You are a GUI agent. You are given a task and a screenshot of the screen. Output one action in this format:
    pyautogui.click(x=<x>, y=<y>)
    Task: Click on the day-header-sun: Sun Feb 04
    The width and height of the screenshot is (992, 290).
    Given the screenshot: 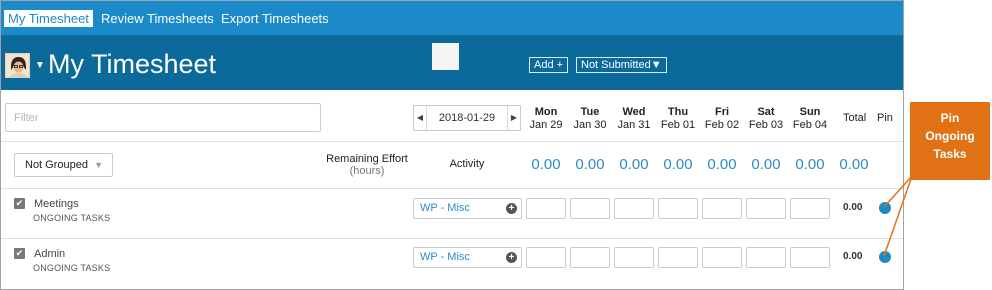 What is the action you would take?
    pyautogui.click(x=810, y=119)
    